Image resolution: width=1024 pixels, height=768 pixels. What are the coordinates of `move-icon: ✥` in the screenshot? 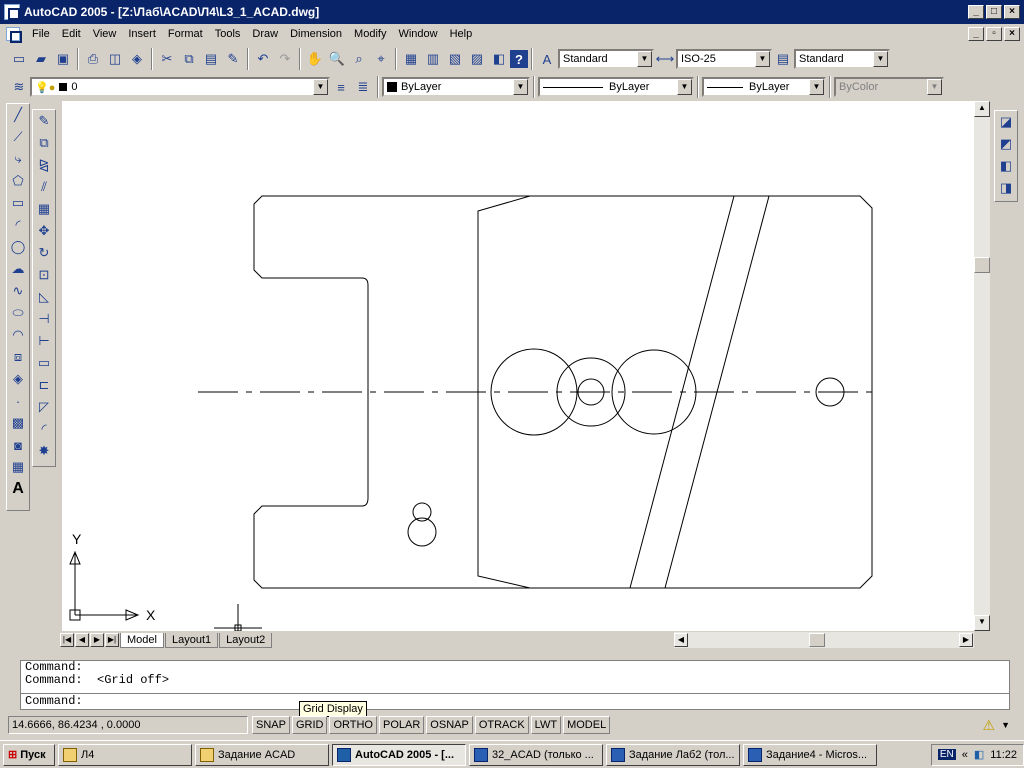 It's located at (44, 231).